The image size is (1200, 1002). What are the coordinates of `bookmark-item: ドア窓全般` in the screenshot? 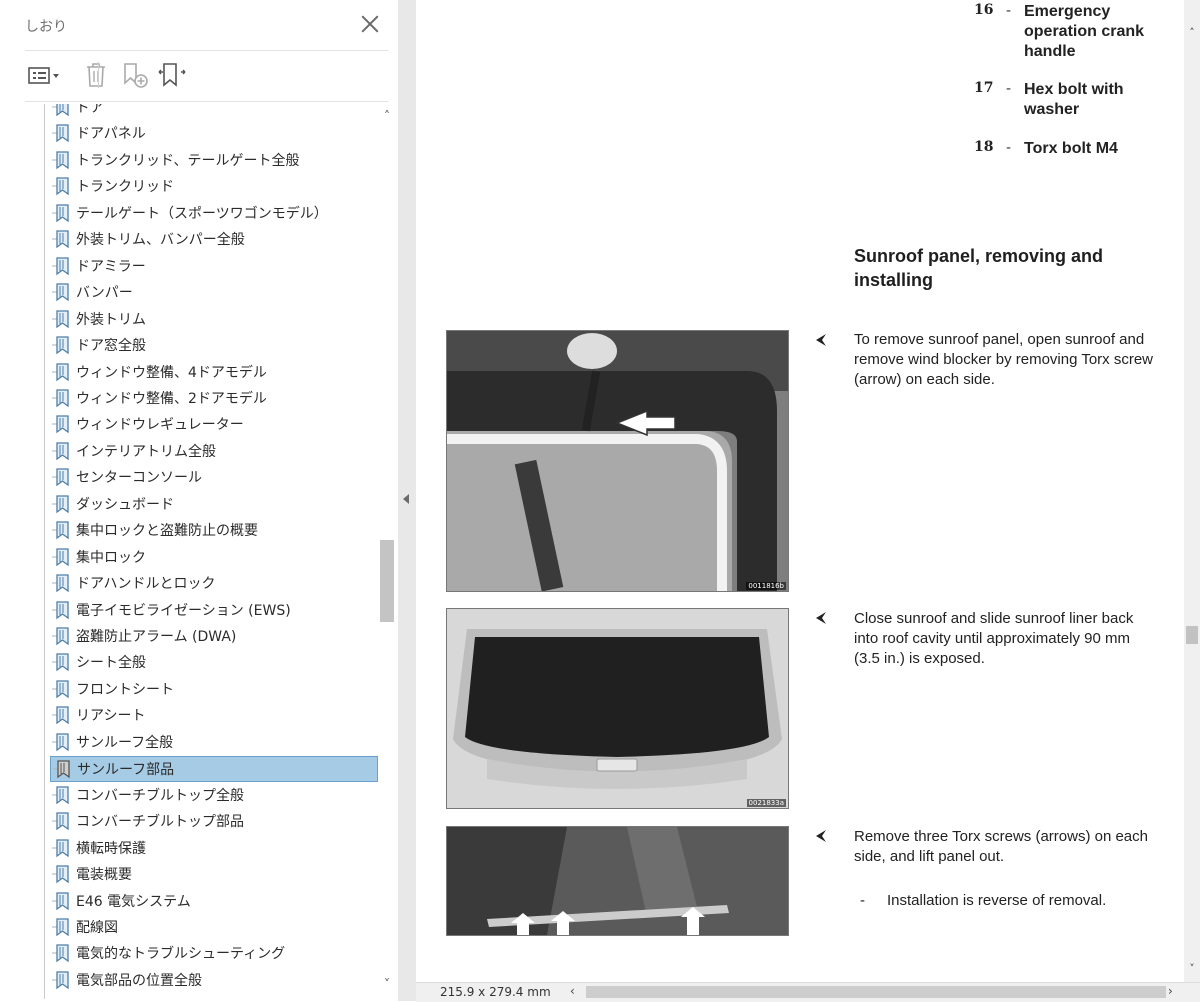 It's located at (214, 345).